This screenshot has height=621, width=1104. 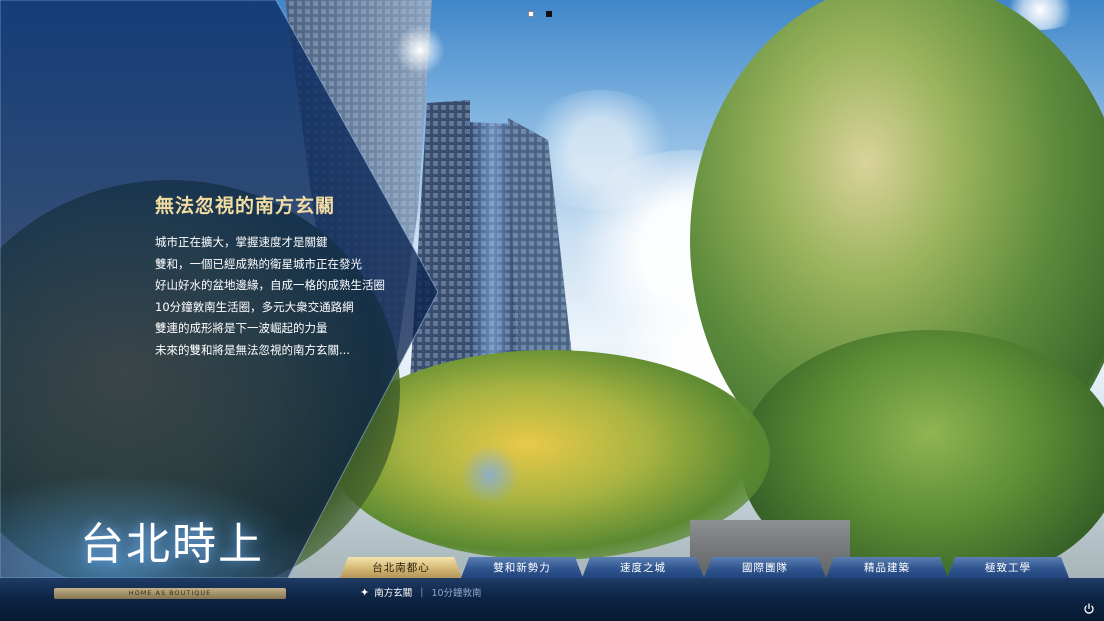 I want to click on brand-tagline: HOME AS BOUTIQUE, so click(x=170, y=593).